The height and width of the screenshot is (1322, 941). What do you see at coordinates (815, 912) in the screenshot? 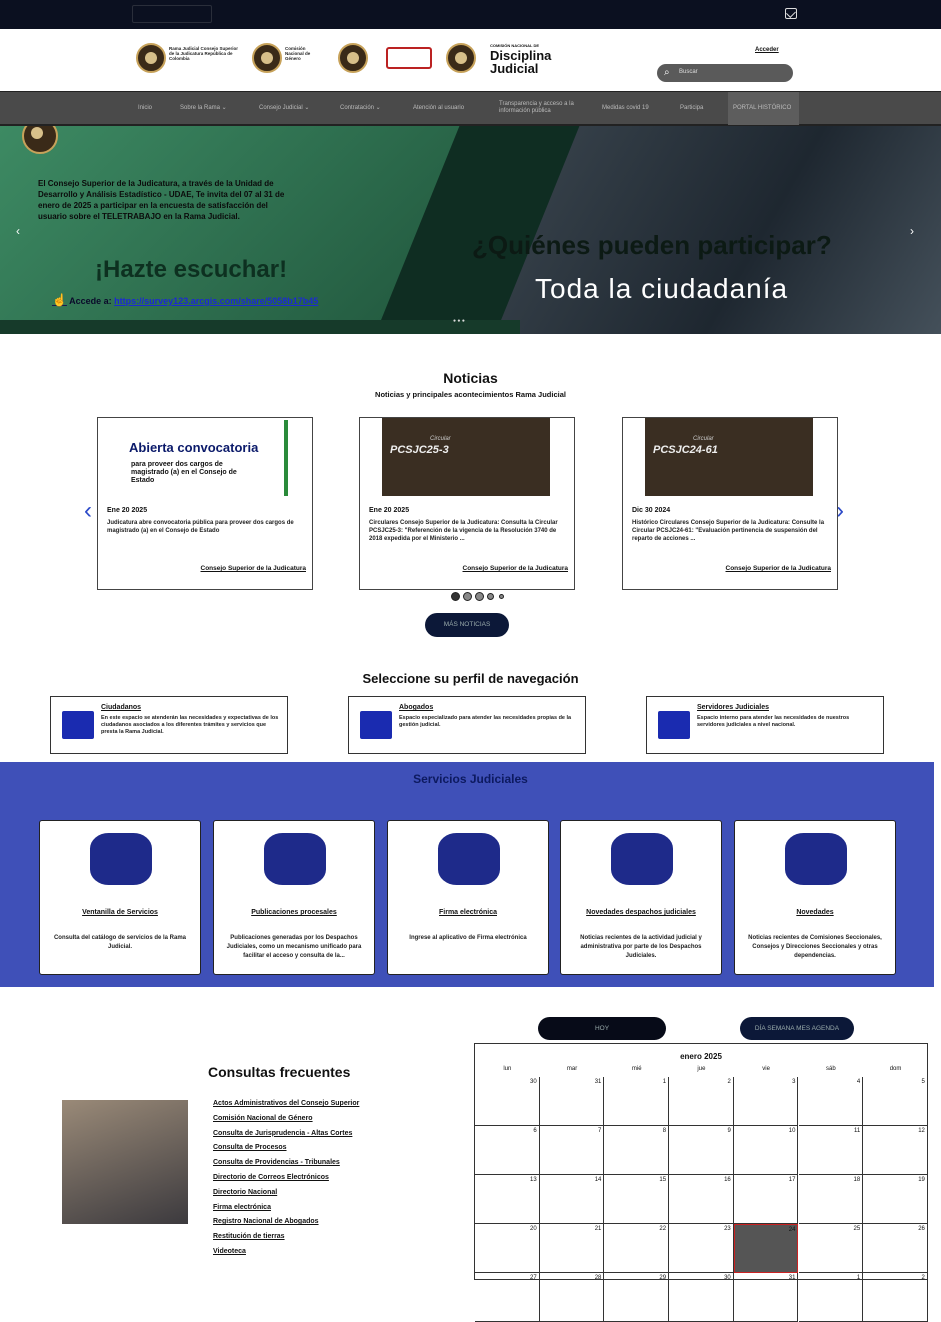
I see `service-title: Novedades` at bounding box center [815, 912].